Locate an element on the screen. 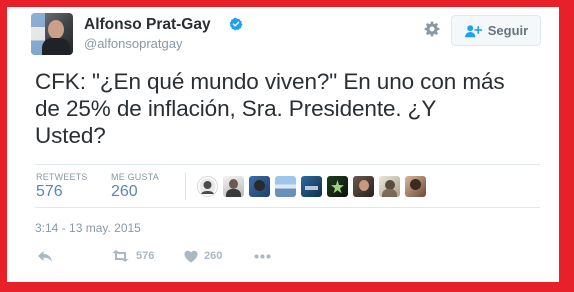 The height and width of the screenshot is (292, 574). author-name: Alfonso Prat-Gay is located at coordinates (147, 25).